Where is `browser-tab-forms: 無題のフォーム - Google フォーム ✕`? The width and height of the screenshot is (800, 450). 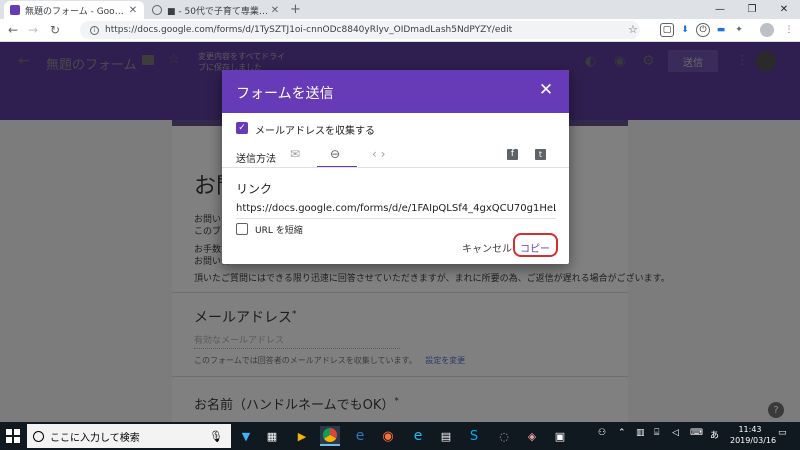 browser-tab-forms: 無題のフォーム - Google フォーム ✕ is located at coordinates (74, 10).